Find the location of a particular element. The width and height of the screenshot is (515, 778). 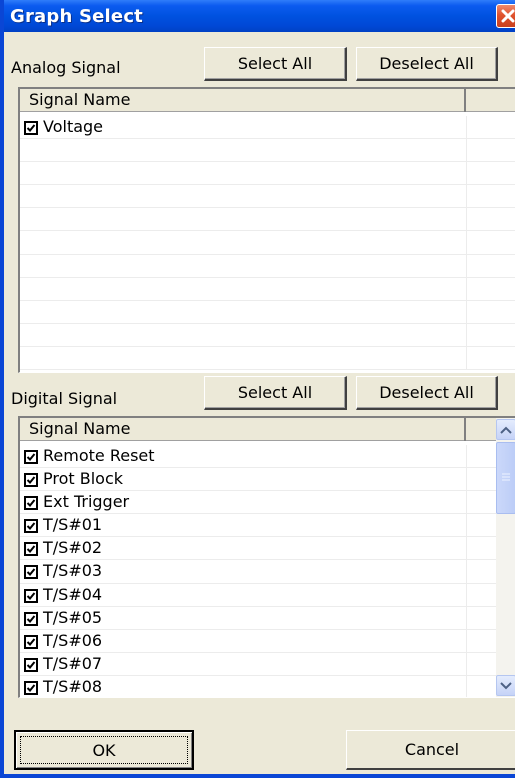

digital-column-signal-name: Signal Name is located at coordinates (243, 429).